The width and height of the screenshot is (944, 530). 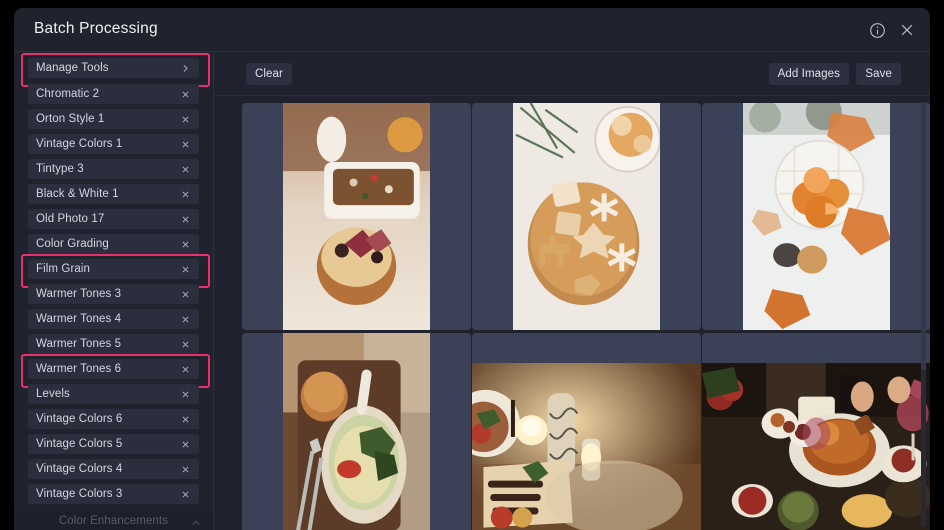 I want to click on sidebar-item-label: Warmer Tones 3, so click(x=79, y=294).